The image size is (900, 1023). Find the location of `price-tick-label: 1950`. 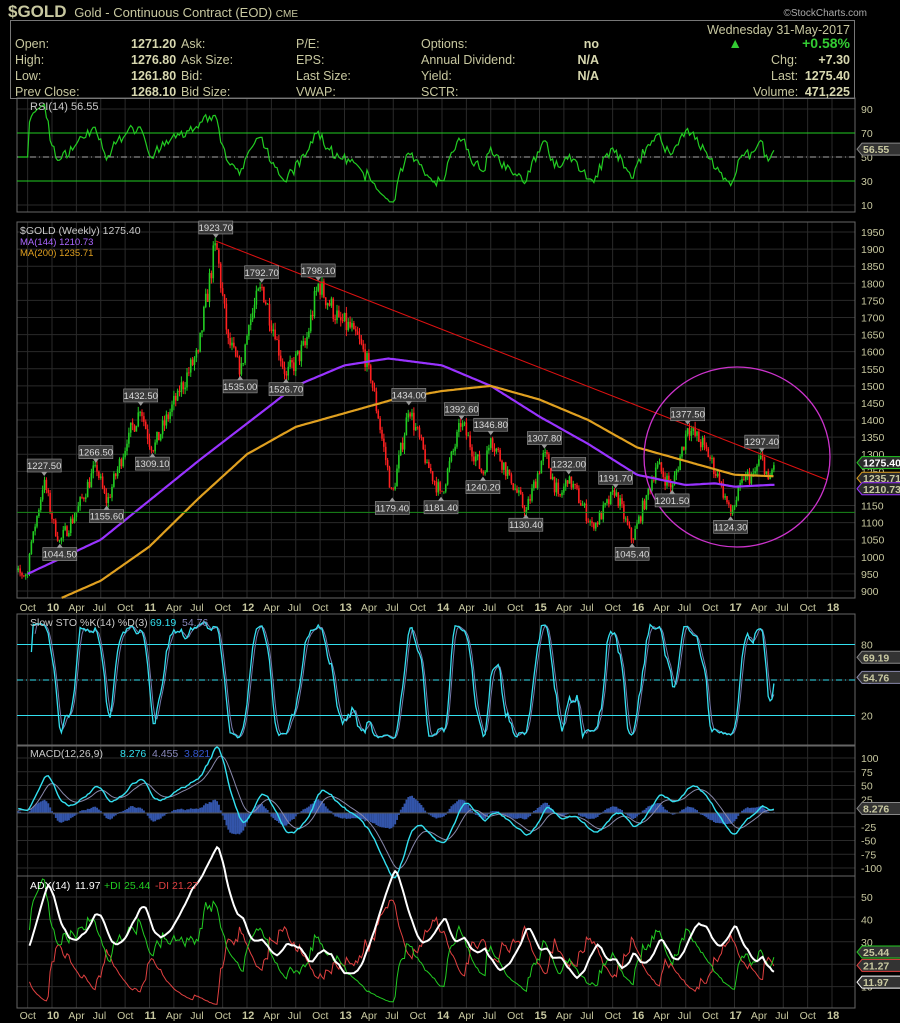

price-tick-label: 1950 is located at coordinates (873, 233).